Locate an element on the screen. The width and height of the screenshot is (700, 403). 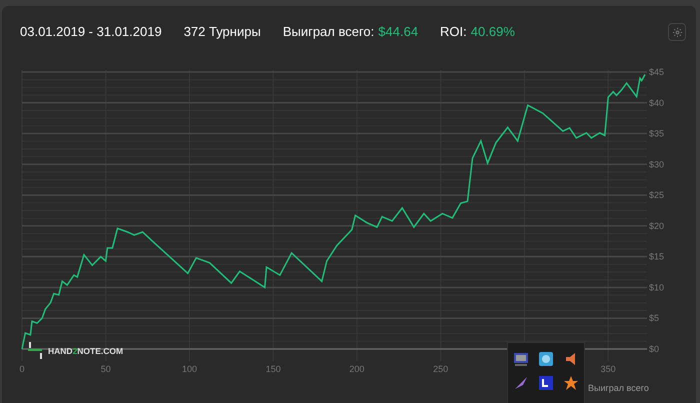
roi-value: 40.69% is located at coordinates (492, 32).